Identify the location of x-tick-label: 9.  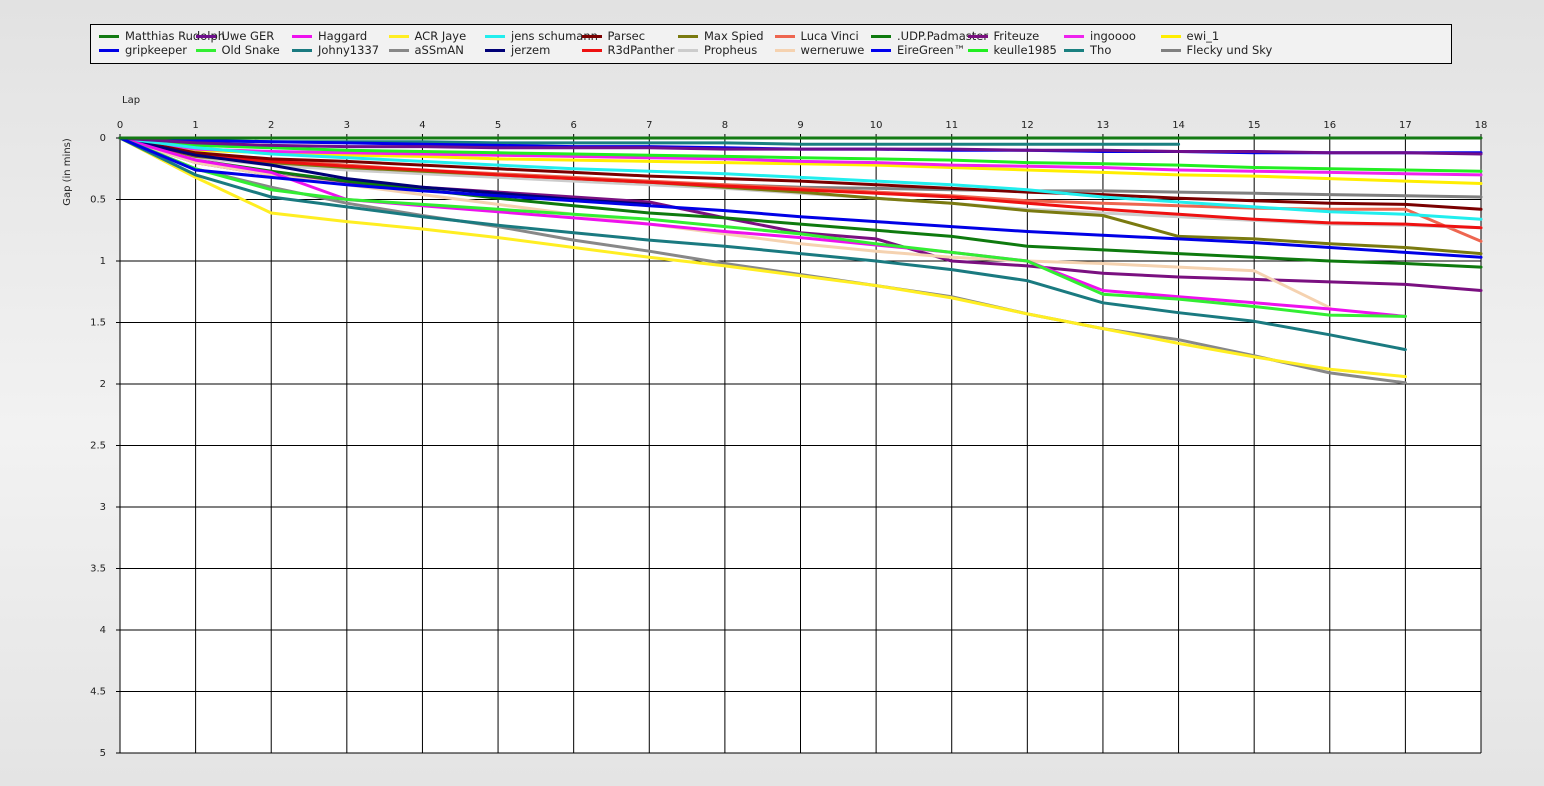
(800, 125).